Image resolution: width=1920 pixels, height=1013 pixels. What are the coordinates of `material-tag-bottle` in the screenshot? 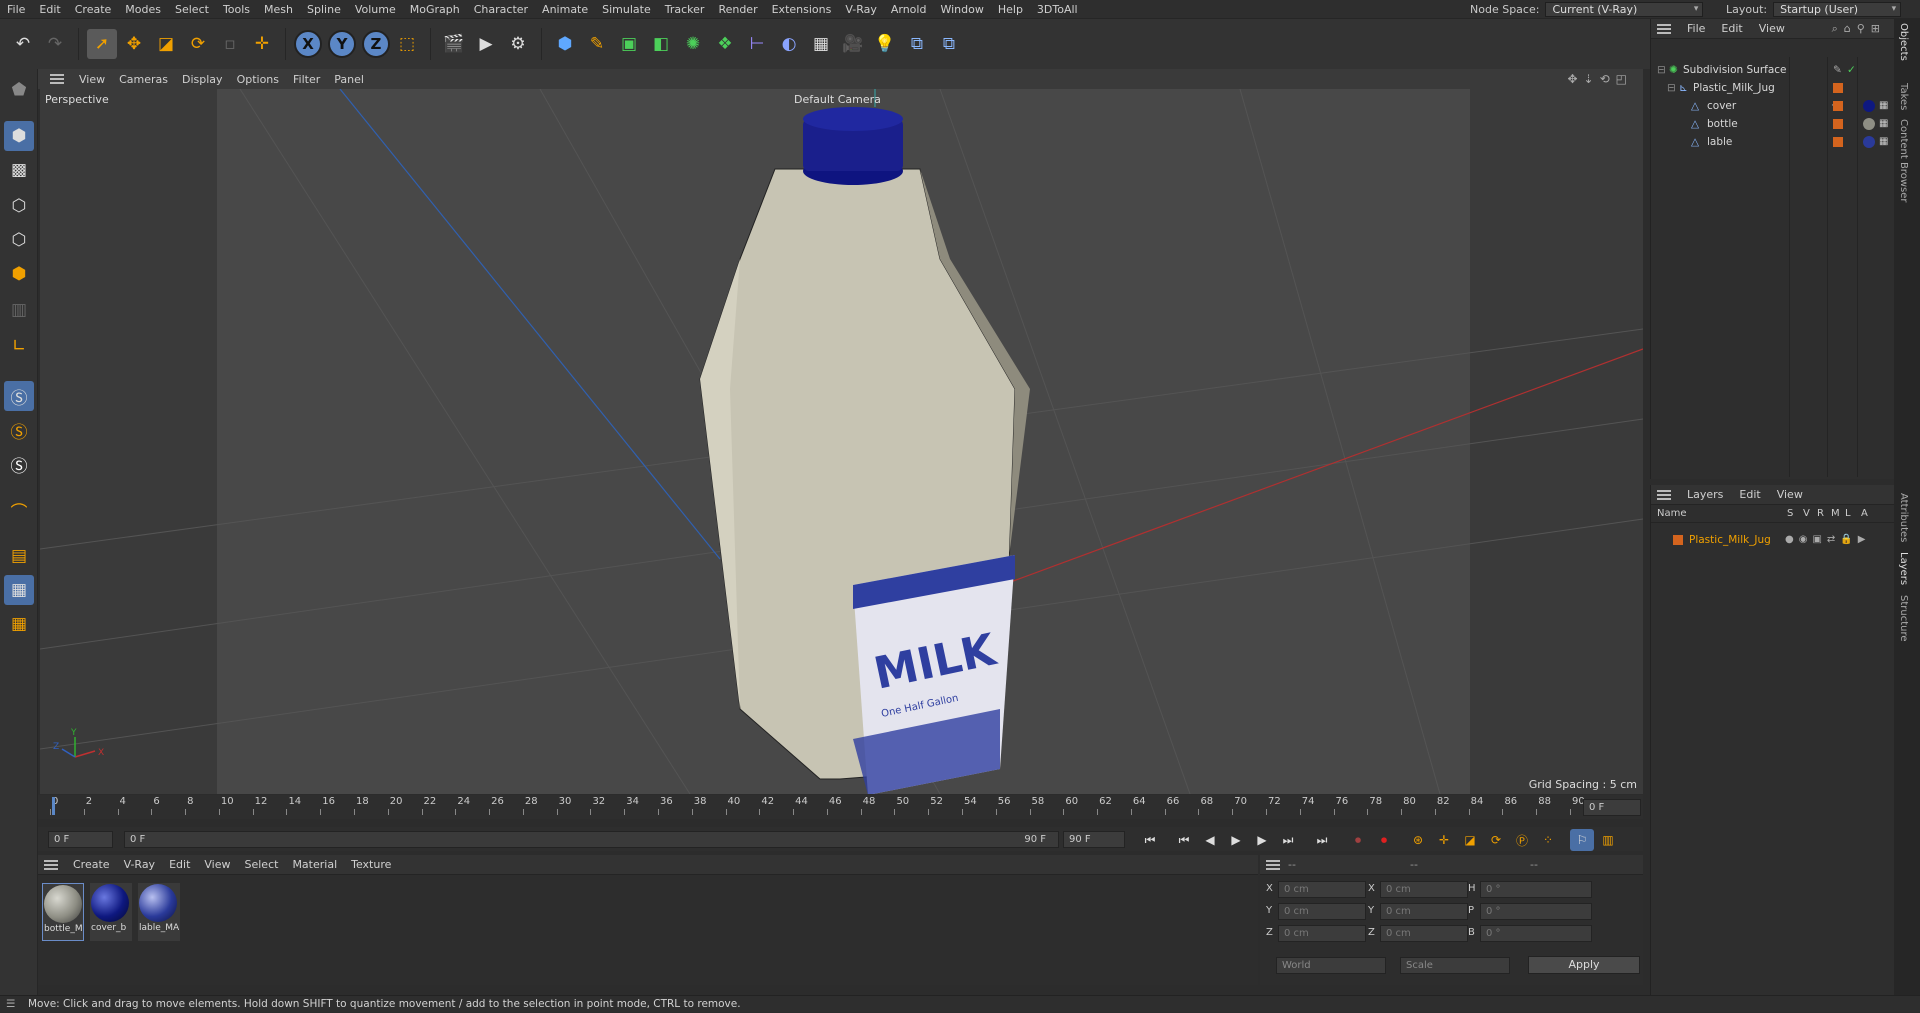 It's located at (1869, 124).